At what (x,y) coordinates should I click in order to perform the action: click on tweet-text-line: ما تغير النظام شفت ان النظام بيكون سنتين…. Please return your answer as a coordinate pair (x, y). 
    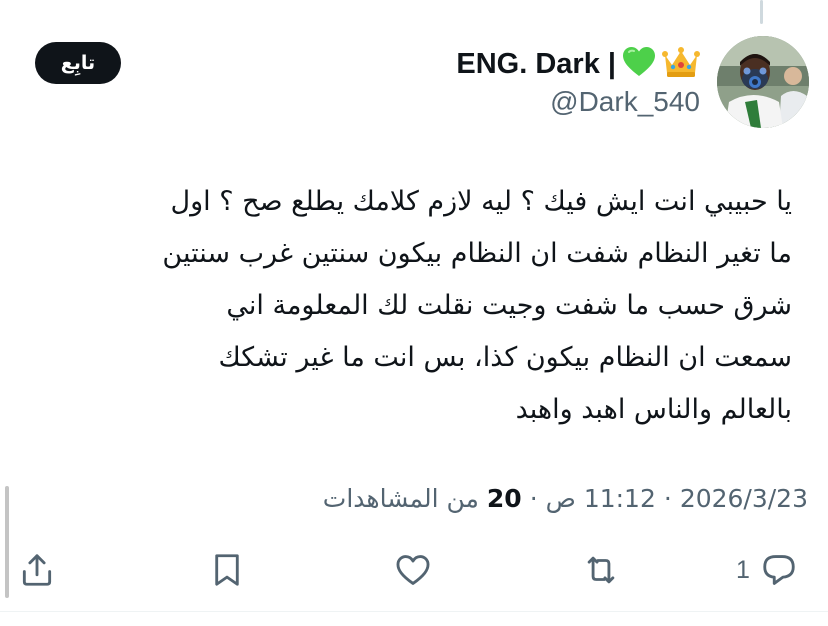
    Looking at the image, I should click on (477, 253).